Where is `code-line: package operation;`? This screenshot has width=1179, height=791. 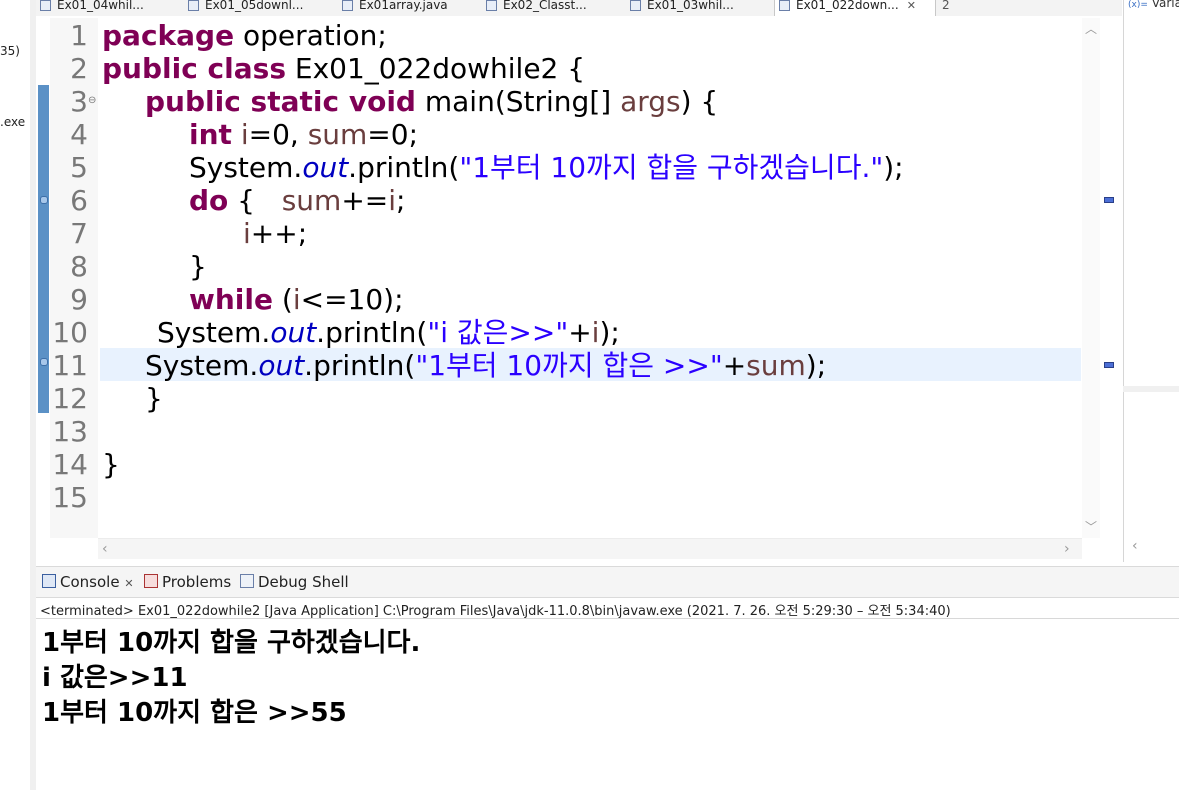 code-line: package operation; is located at coordinates (244, 35).